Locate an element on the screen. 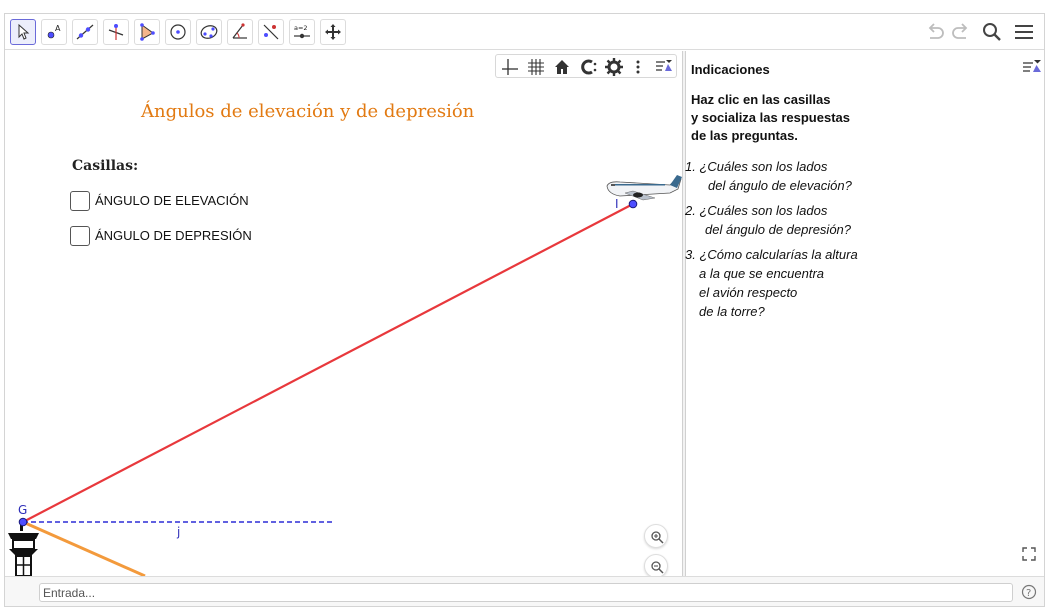 Image resolution: width=1049 pixels, height=612 pixels. orange-line is located at coordinates (84, 548).